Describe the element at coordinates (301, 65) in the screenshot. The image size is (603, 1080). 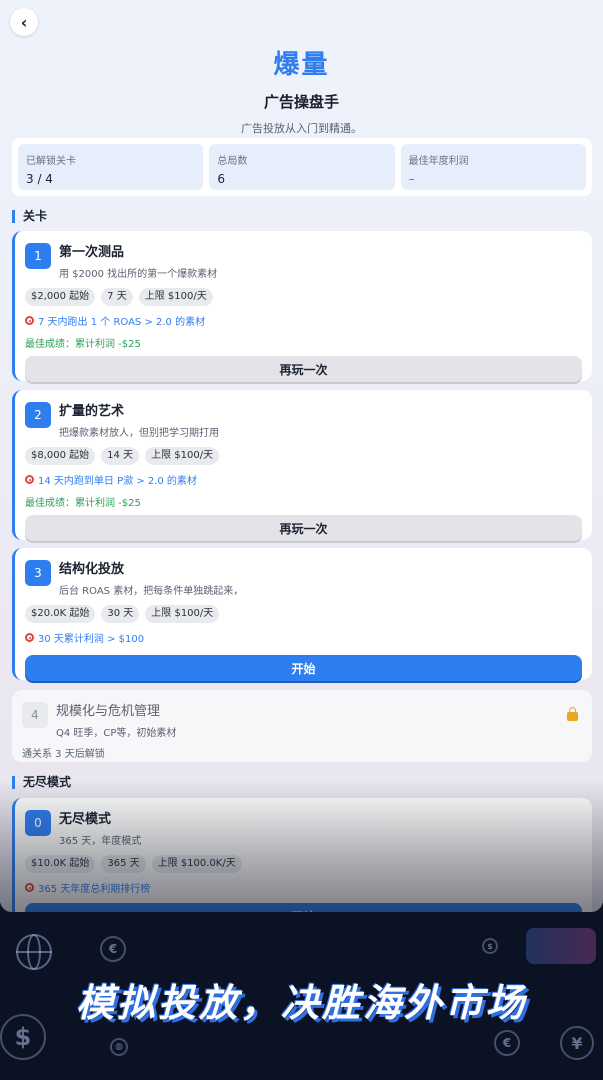
I see `page-title: 爆量` at that location.